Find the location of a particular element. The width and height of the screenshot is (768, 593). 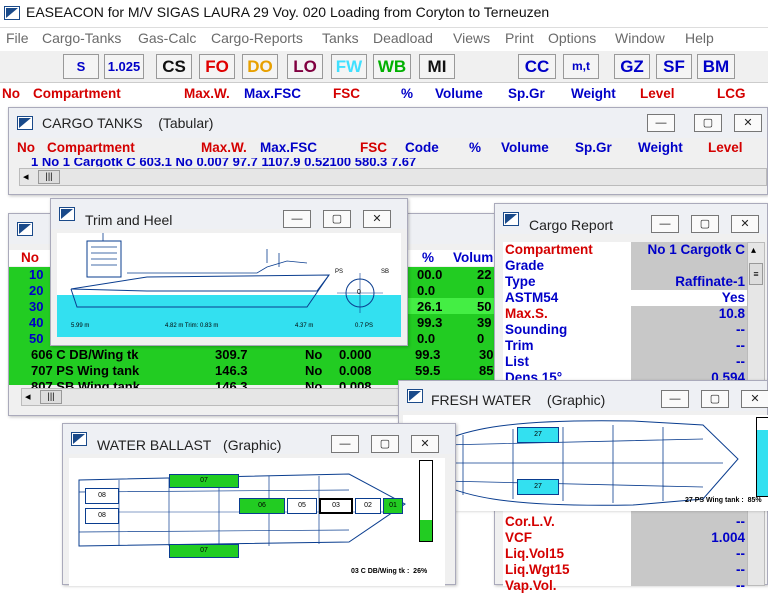

menu-file: File is located at coordinates (17, 38).